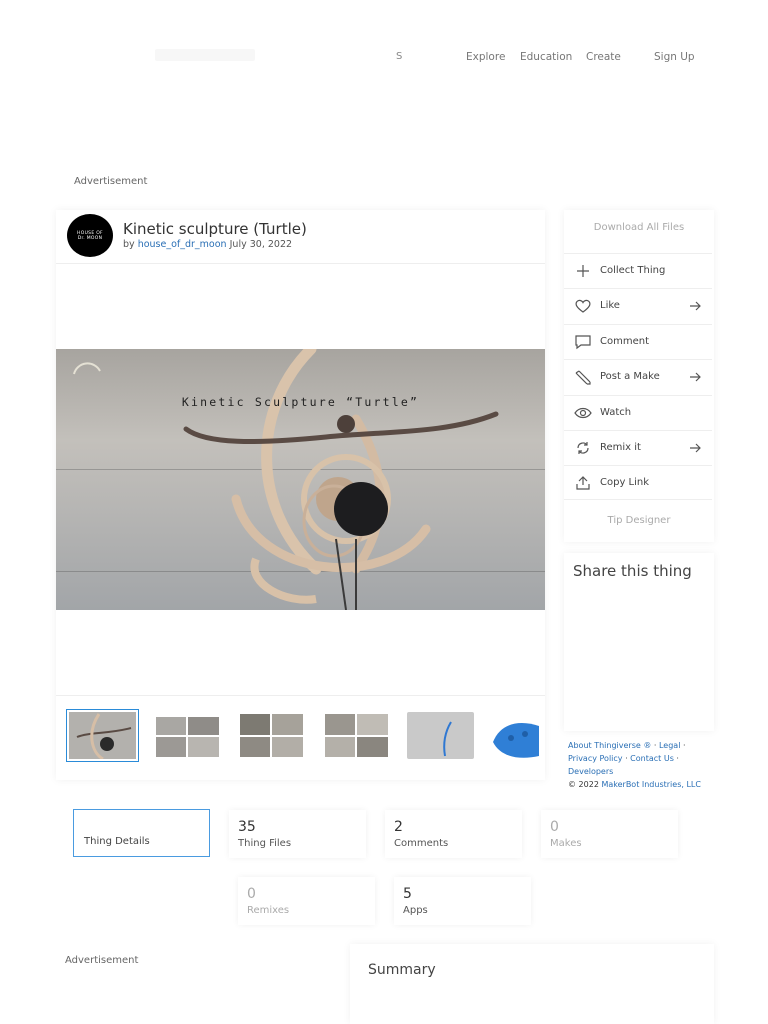 The height and width of the screenshot is (1024, 768). I want to click on tip-designer-button: Tip Designer, so click(639, 520).